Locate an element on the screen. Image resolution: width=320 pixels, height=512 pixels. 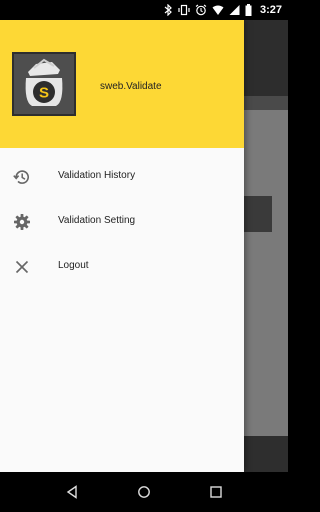
status-bar: 3:27 is located at coordinates (144, 10).